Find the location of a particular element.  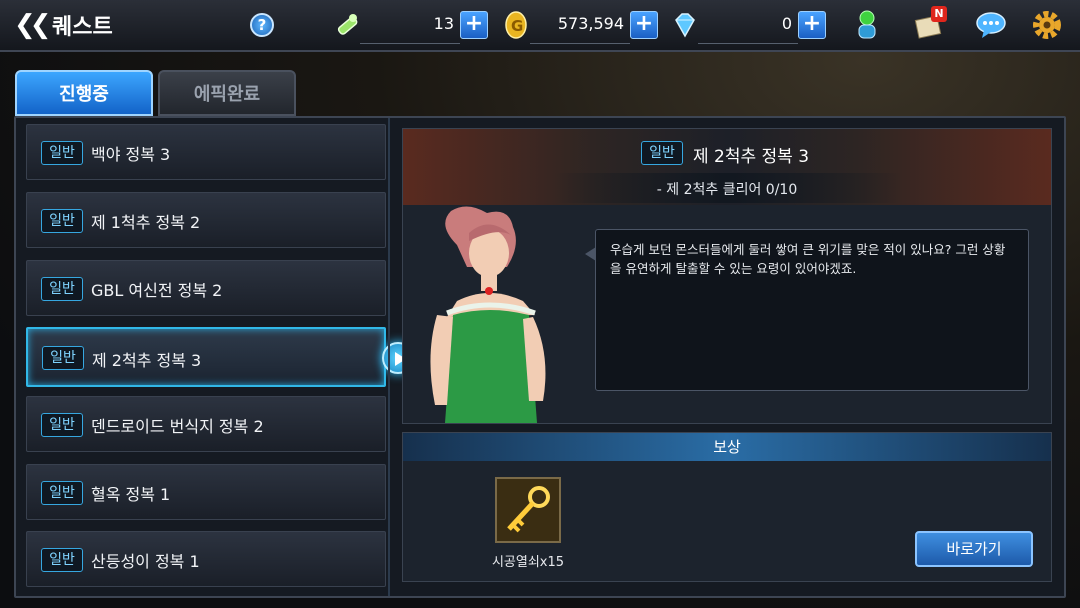

reward-item-slot is located at coordinates (528, 510).